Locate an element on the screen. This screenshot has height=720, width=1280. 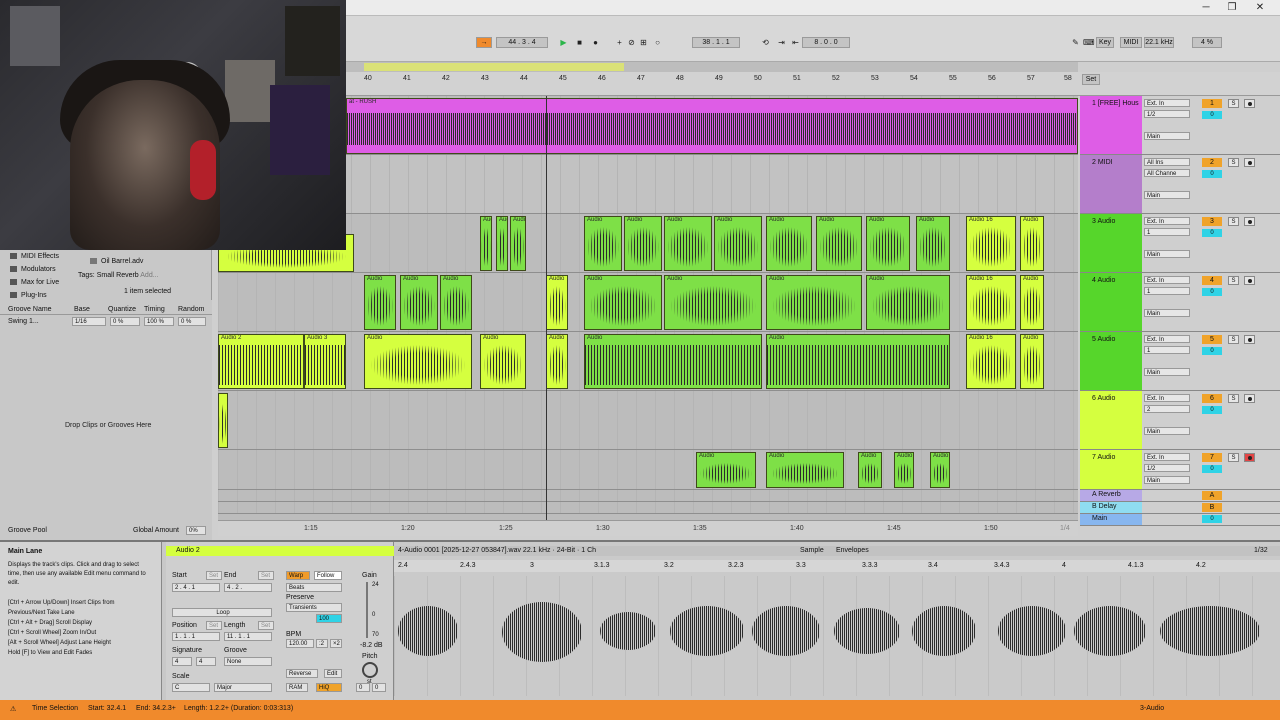
track-name: B Delay is located at coordinates (1111, 507).